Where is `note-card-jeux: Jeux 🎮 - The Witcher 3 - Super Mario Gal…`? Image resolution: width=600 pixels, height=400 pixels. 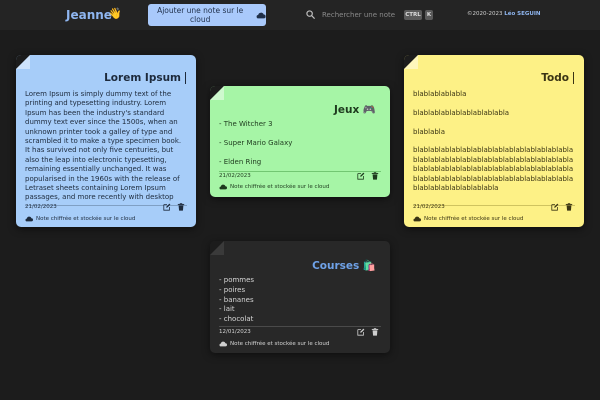
note-card-jeux: Jeux 🎮 - The Witcher 3 - Super Mario Gal… is located at coordinates (300, 141).